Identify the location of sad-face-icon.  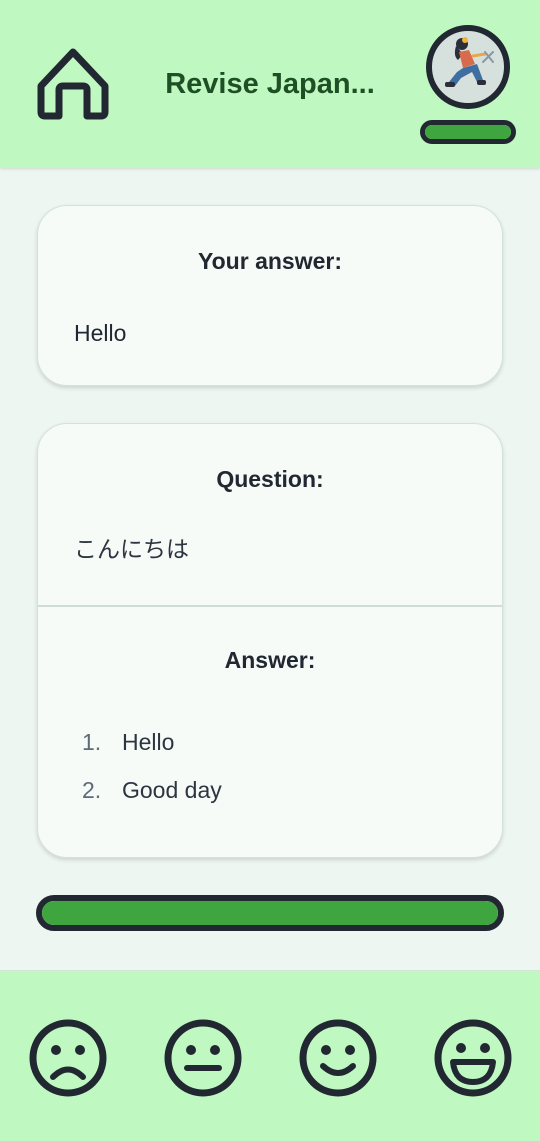
(68, 1058).